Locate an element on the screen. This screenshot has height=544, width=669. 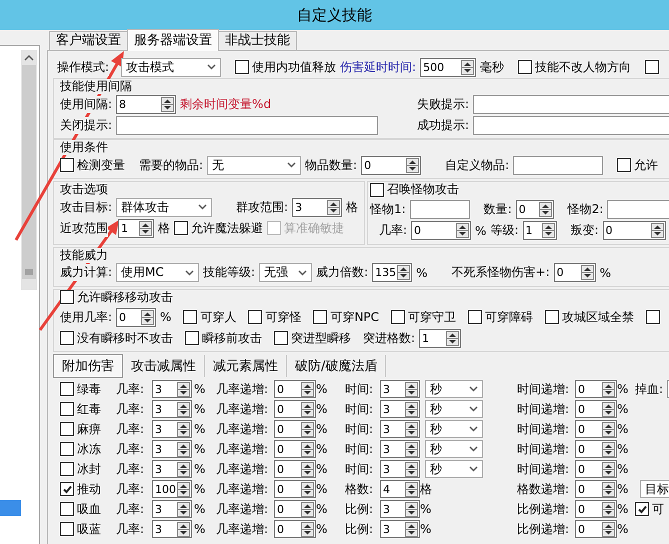
tab: 客户端设置 is located at coordinates (88, 40).